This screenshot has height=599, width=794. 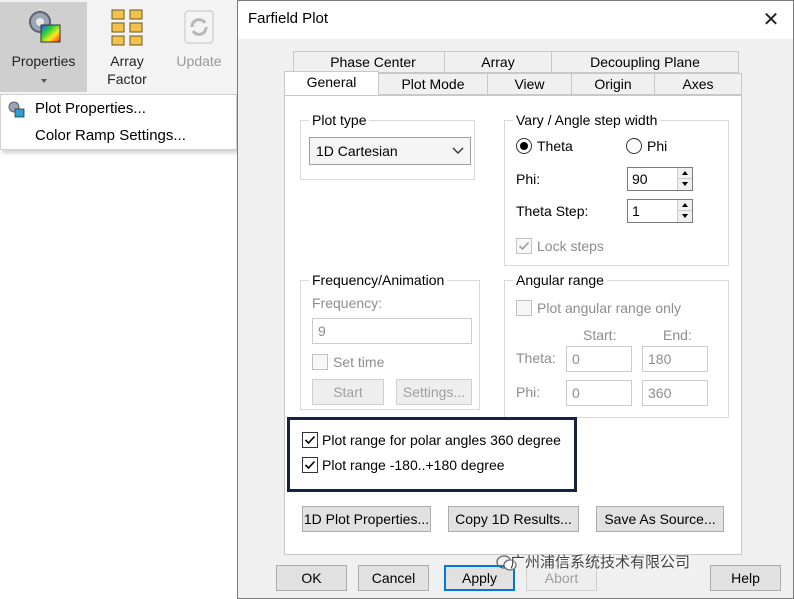 What do you see at coordinates (43, 47) in the screenshot?
I see `properties-button: Properties` at bounding box center [43, 47].